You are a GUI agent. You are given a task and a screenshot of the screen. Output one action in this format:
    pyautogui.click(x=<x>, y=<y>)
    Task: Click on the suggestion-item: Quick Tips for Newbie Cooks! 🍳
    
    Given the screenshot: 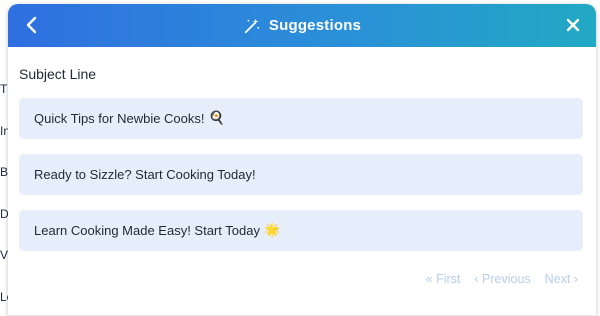 What is the action you would take?
    pyautogui.click(x=301, y=118)
    